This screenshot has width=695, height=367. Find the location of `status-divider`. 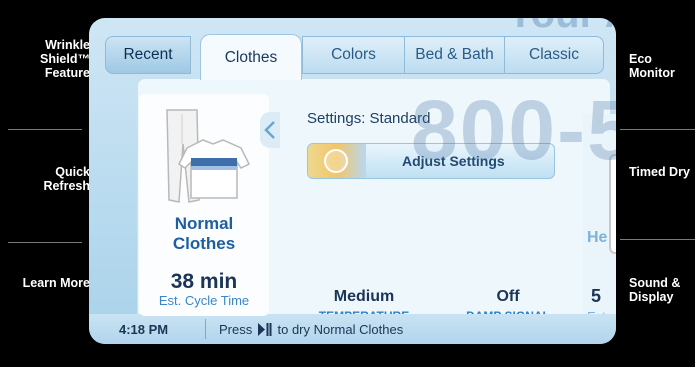

status-divider is located at coordinates (205, 329).